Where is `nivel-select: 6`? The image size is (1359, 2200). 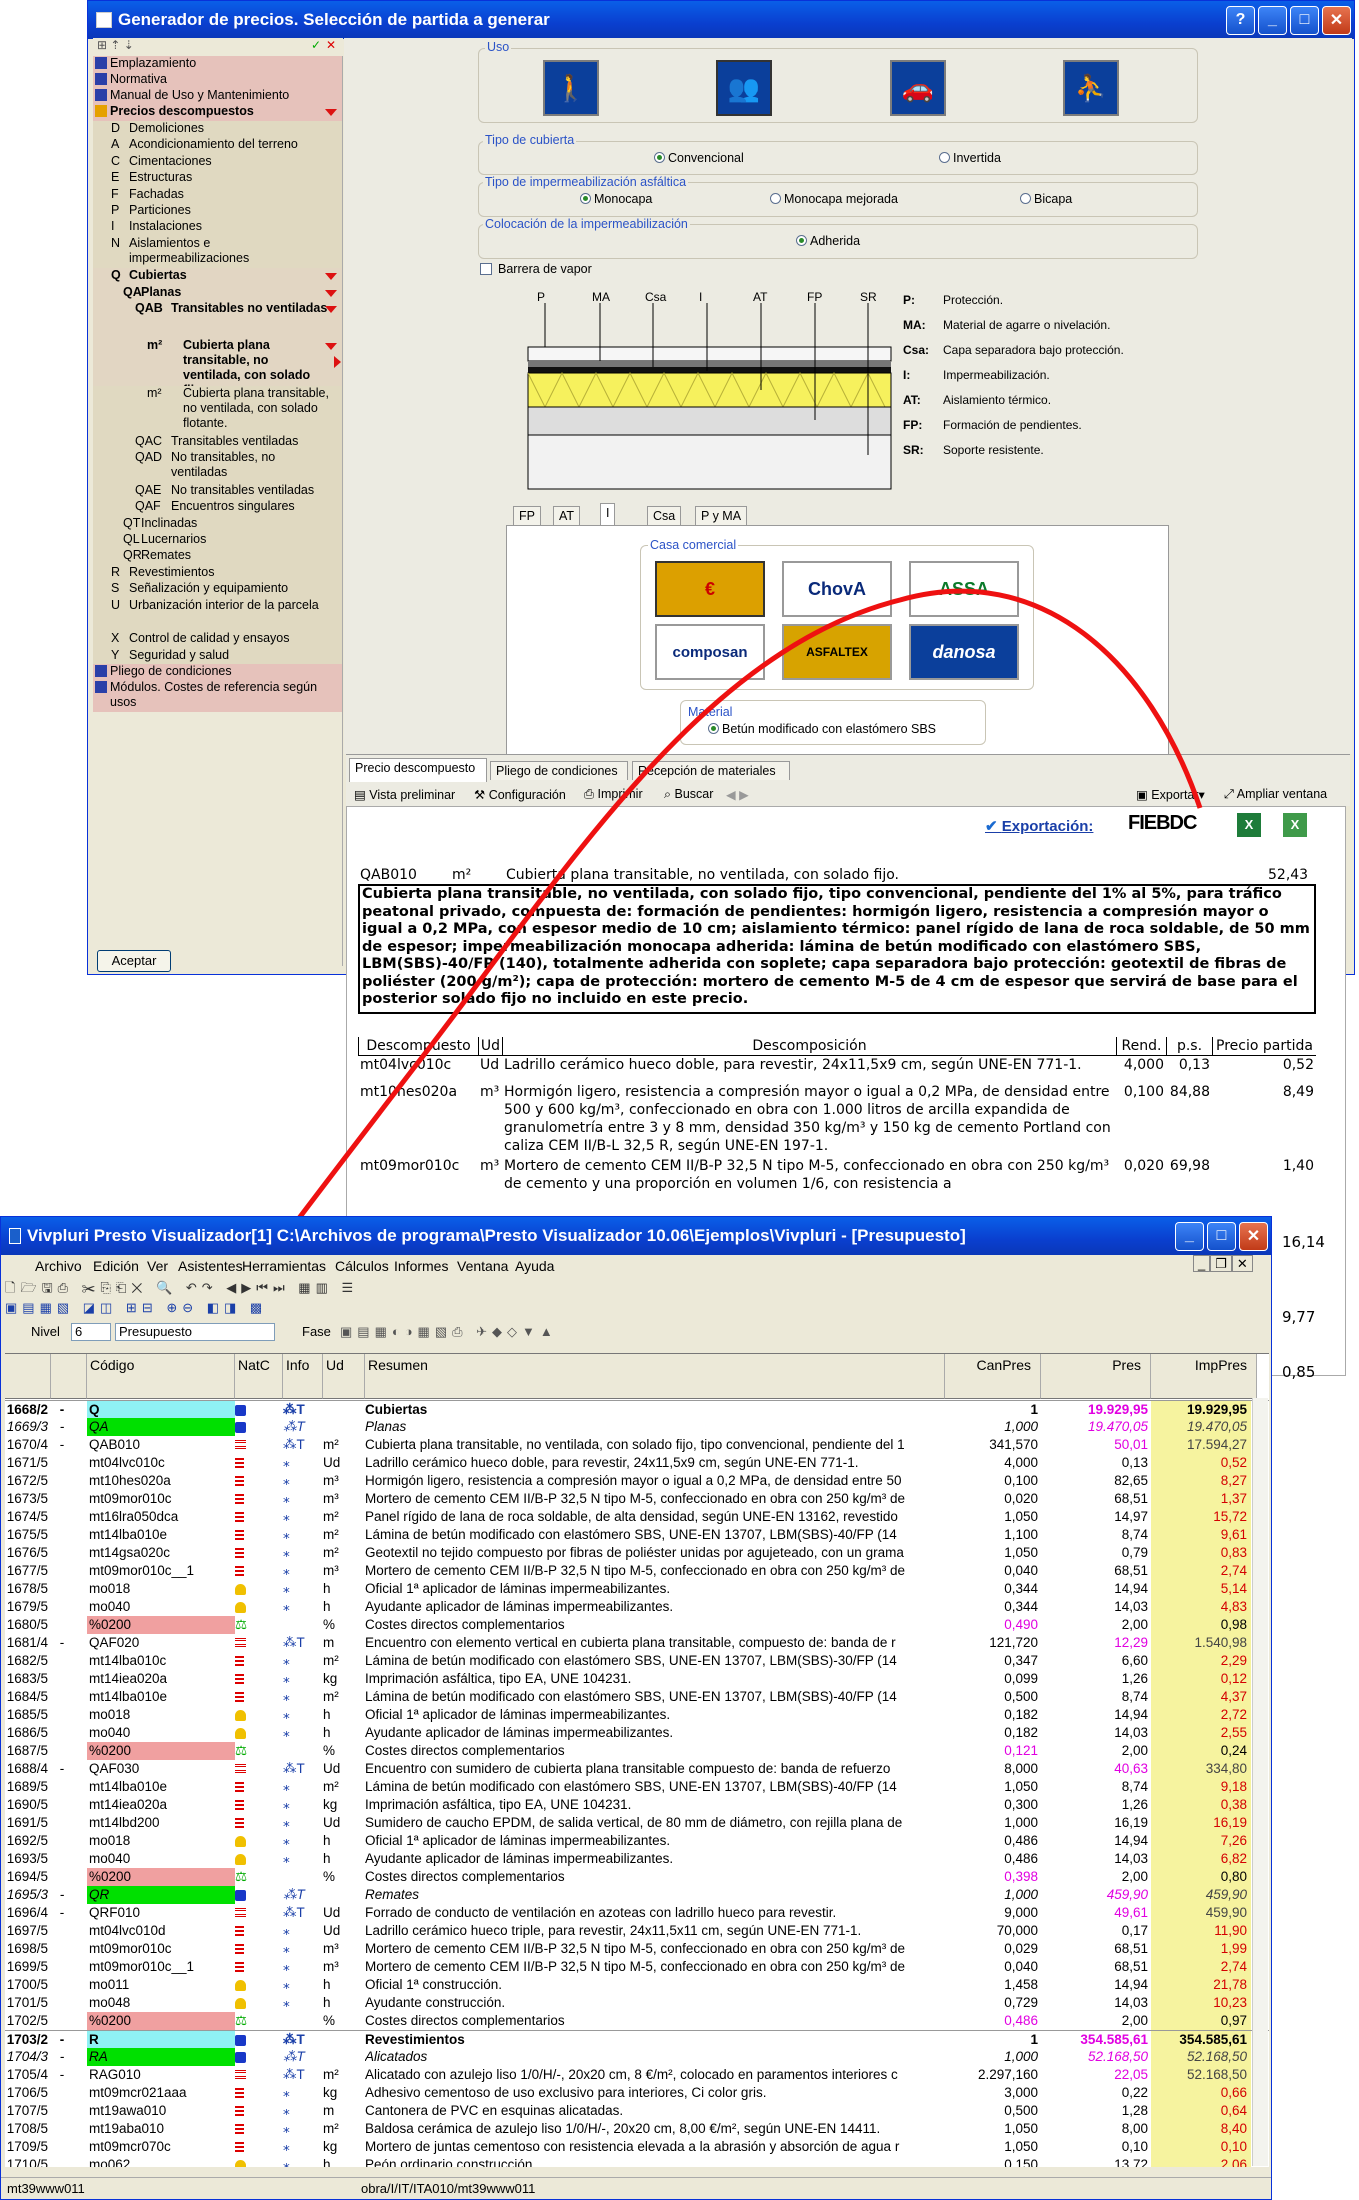
nivel-select: 6 is located at coordinates (91, 1332).